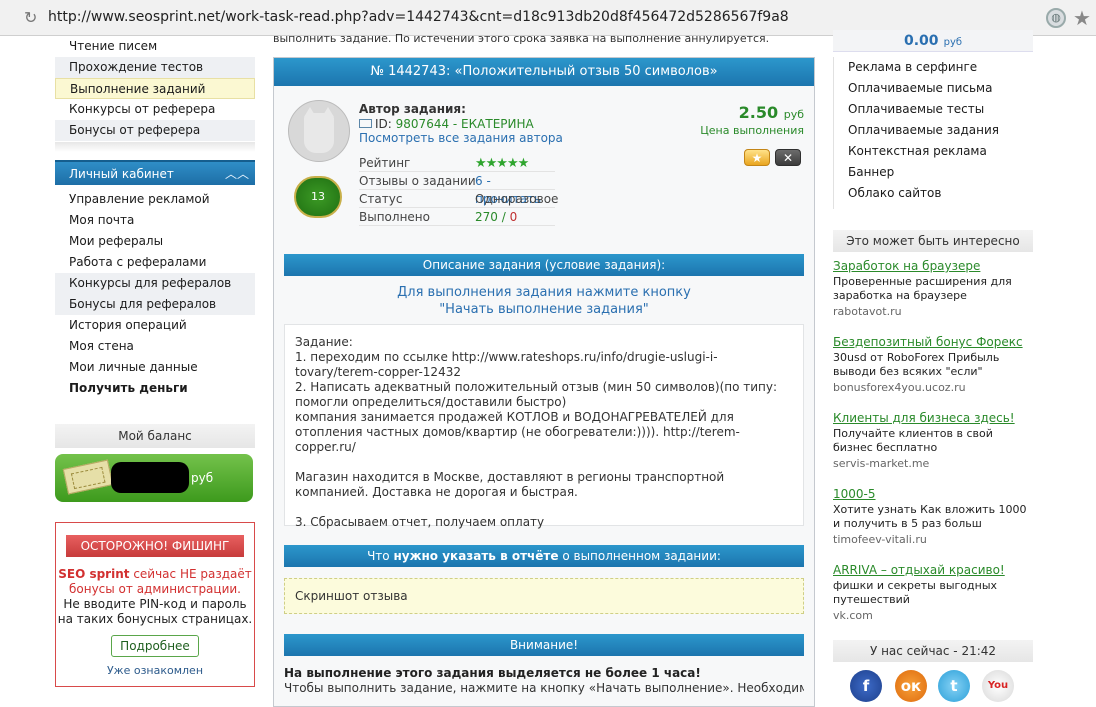 The image size is (1096, 707). I want to click on stat-reviews: Отзывы о задании 6 - прочитать, so click(457, 189).